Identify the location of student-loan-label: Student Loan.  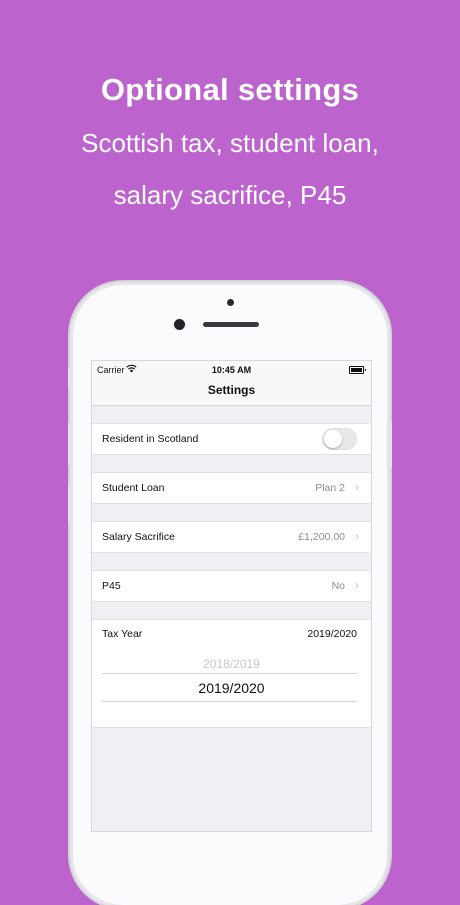
(133, 488).